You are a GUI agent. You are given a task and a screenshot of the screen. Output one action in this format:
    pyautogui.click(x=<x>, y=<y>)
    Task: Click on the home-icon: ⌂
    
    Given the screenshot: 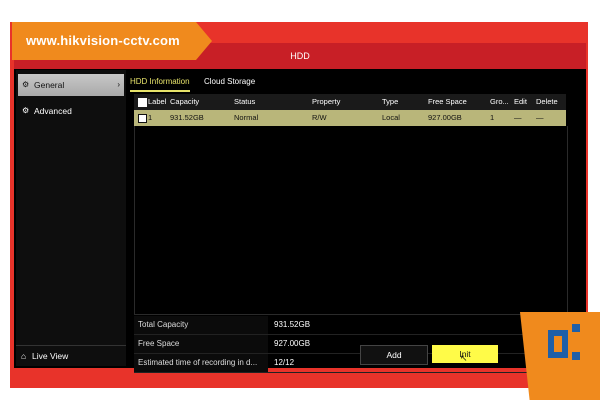 What is the action you would take?
    pyautogui.click(x=24, y=356)
    